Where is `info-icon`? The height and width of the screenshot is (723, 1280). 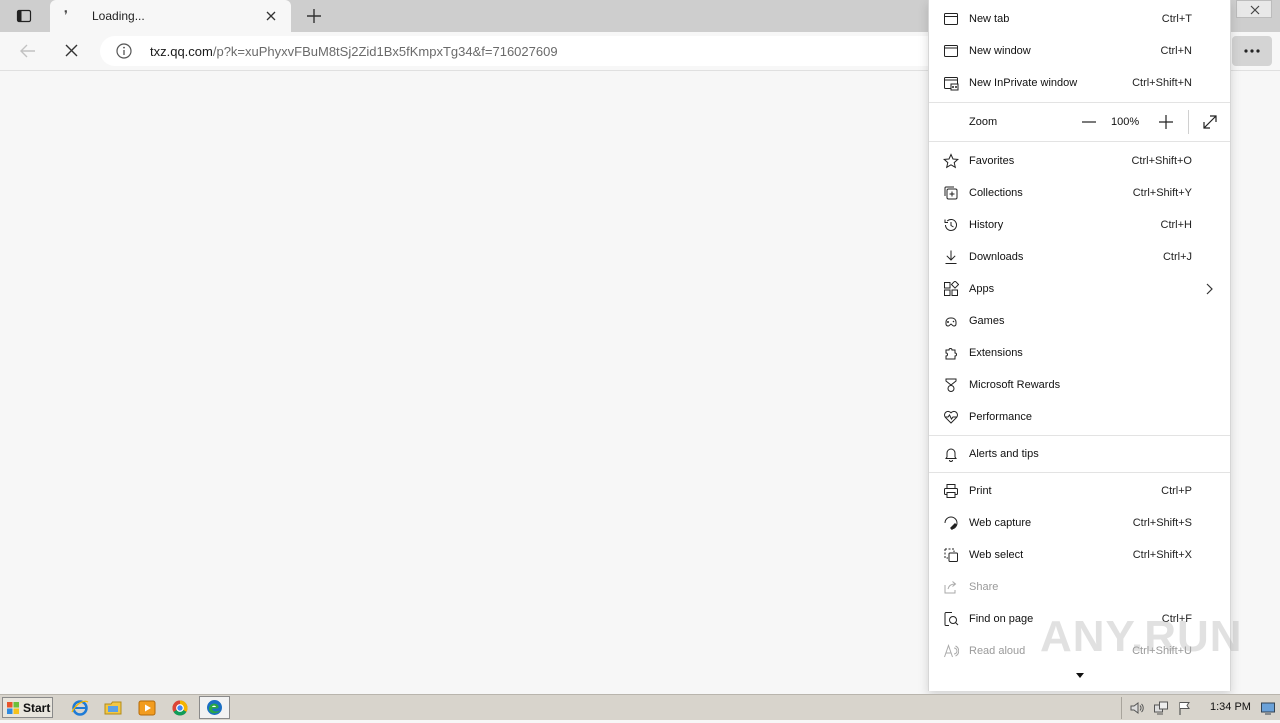 info-icon is located at coordinates (124, 51).